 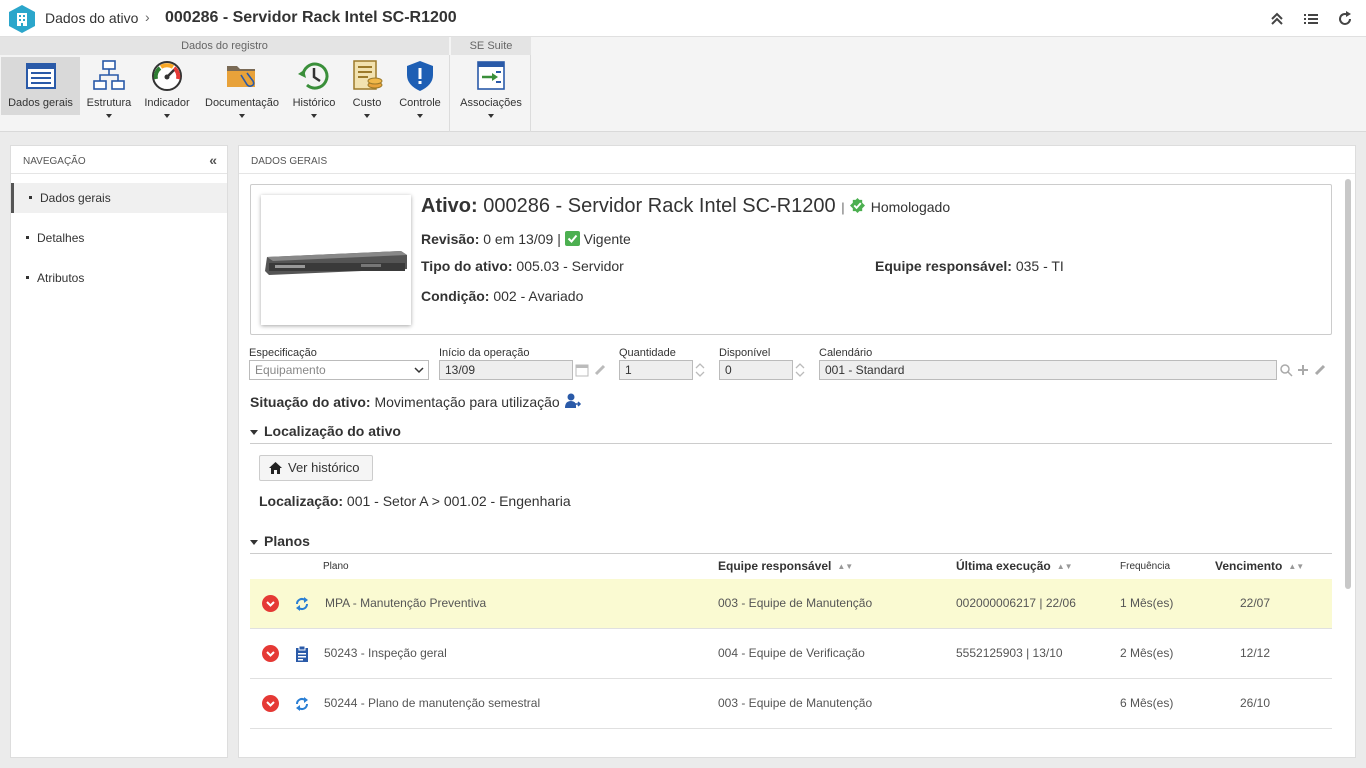 What do you see at coordinates (756, 370) in the screenshot?
I see `available-field: 0` at bounding box center [756, 370].